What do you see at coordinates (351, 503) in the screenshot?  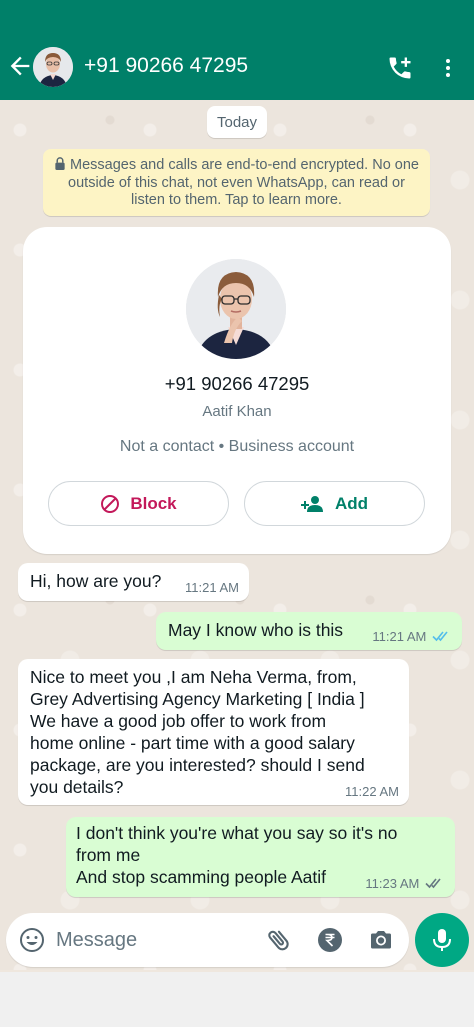 I see `add-button-label: Add` at bounding box center [351, 503].